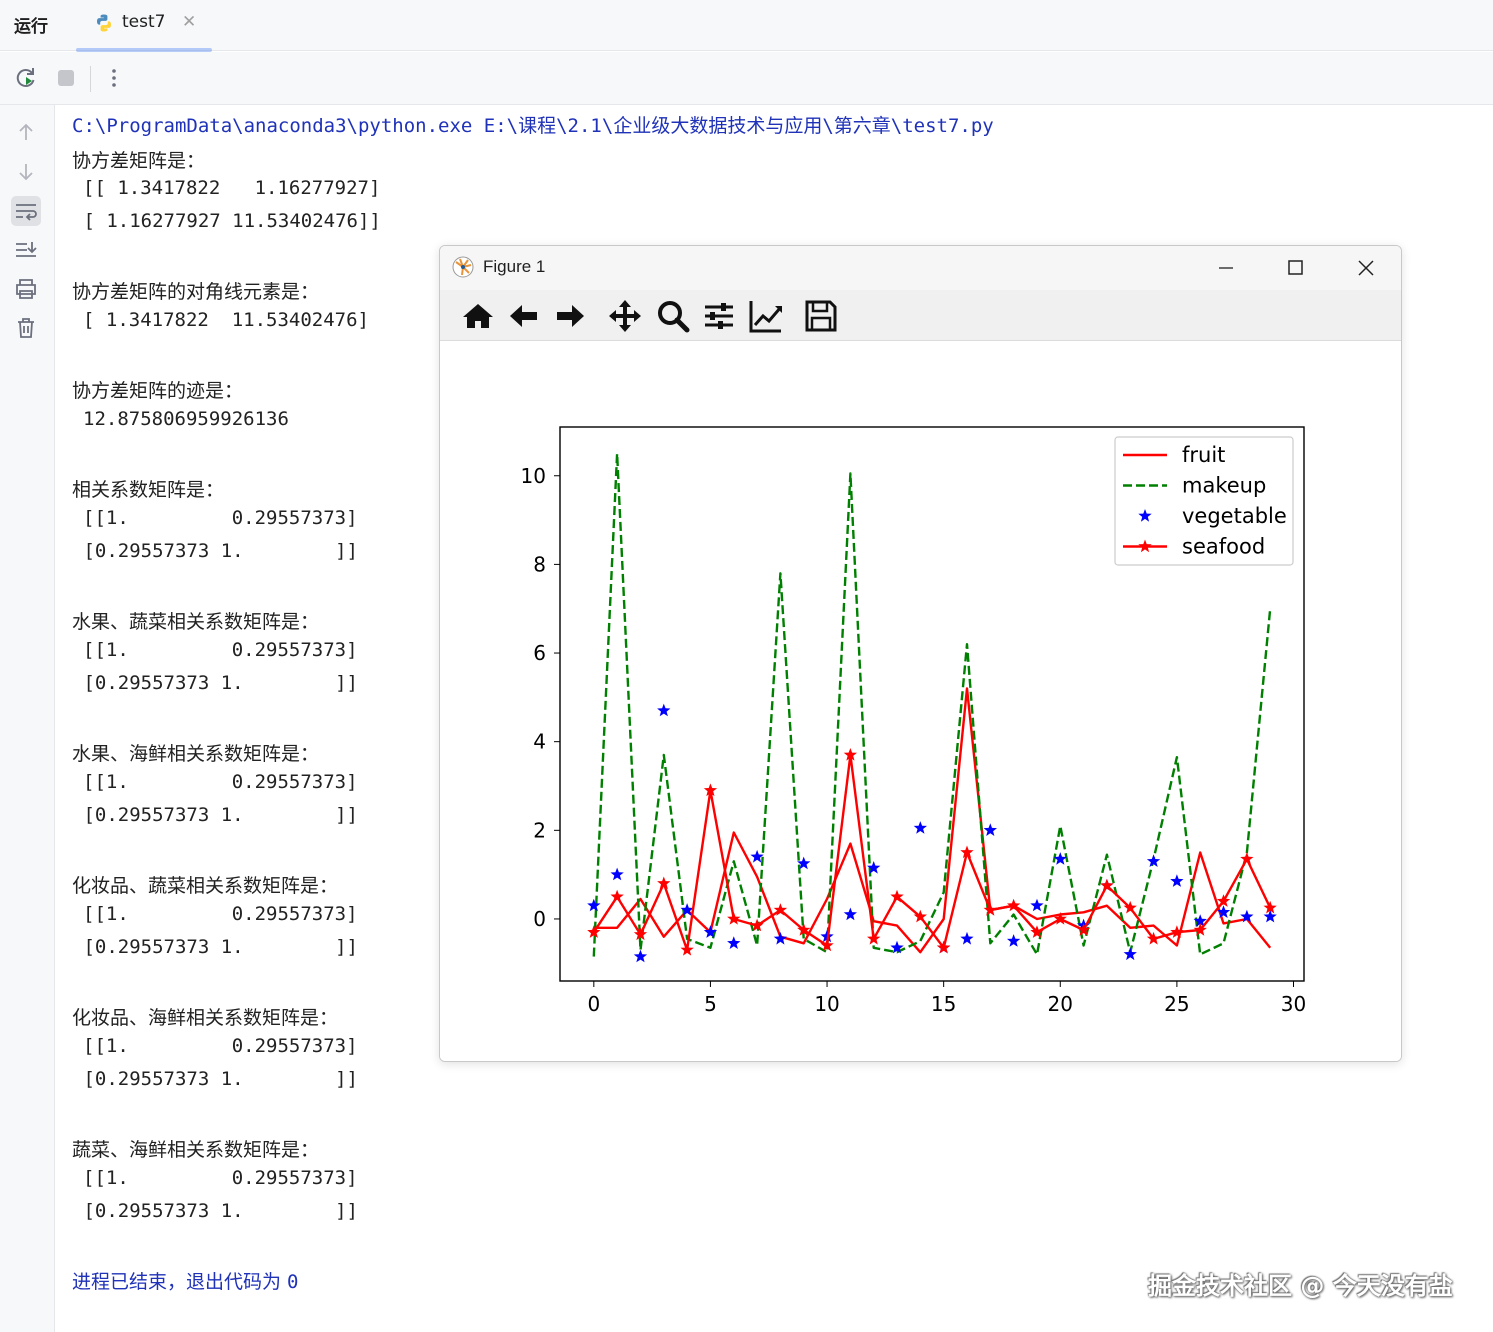  I want to click on run-panel-title: 运行, so click(31, 27).